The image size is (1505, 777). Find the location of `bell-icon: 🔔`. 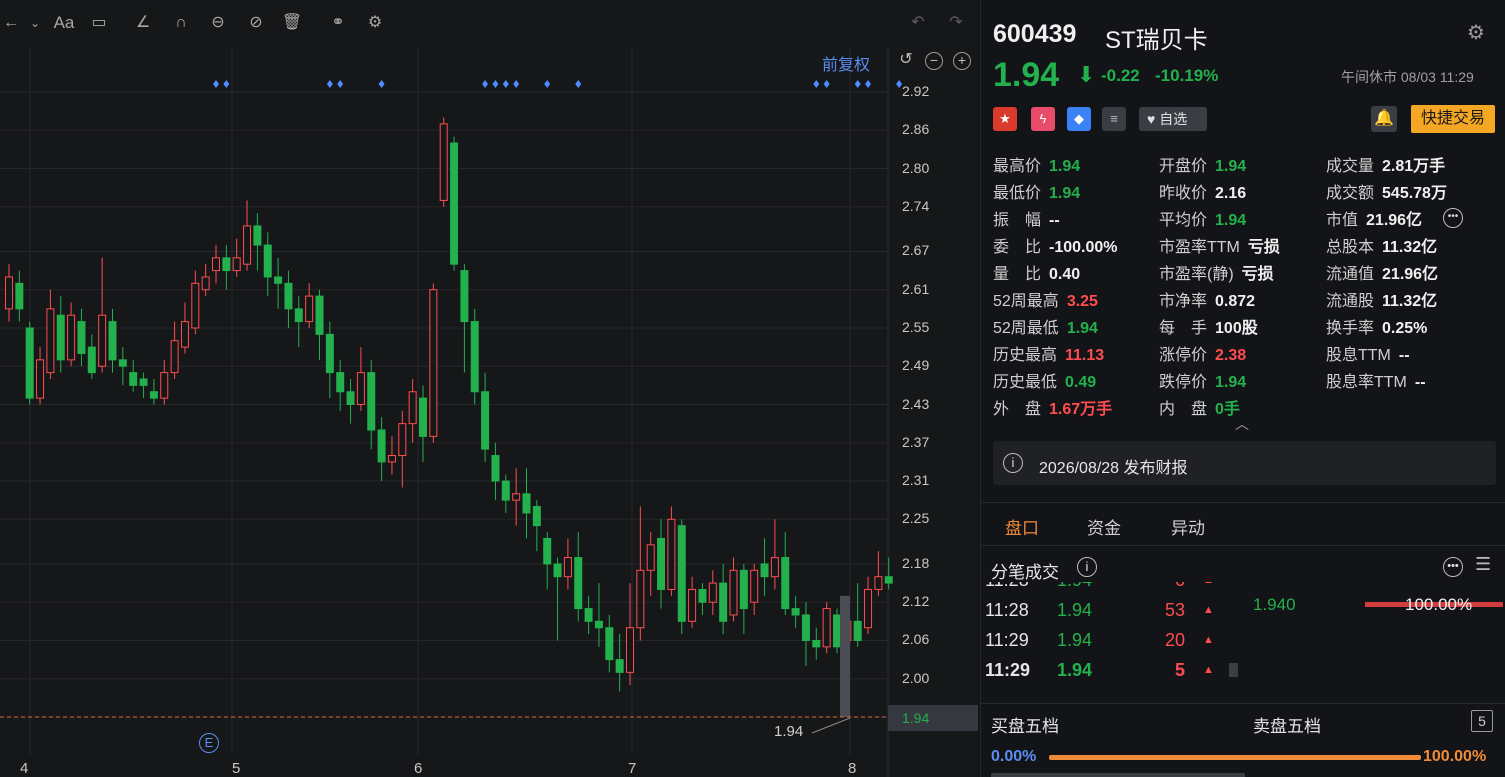

bell-icon: 🔔 is located at coordinates (1384, 119).